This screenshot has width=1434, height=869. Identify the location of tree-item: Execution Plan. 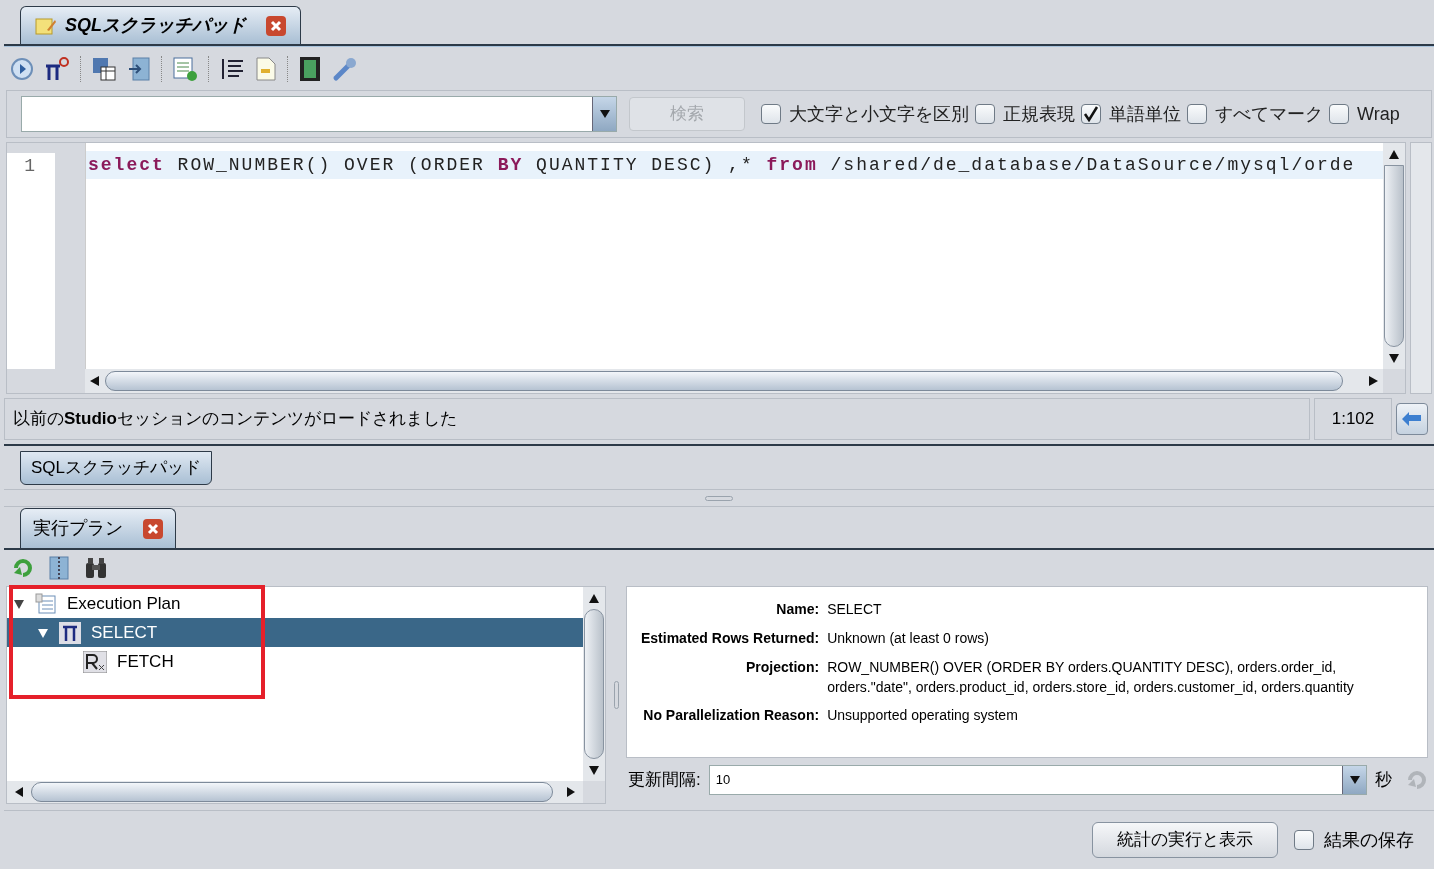
(295, 603).